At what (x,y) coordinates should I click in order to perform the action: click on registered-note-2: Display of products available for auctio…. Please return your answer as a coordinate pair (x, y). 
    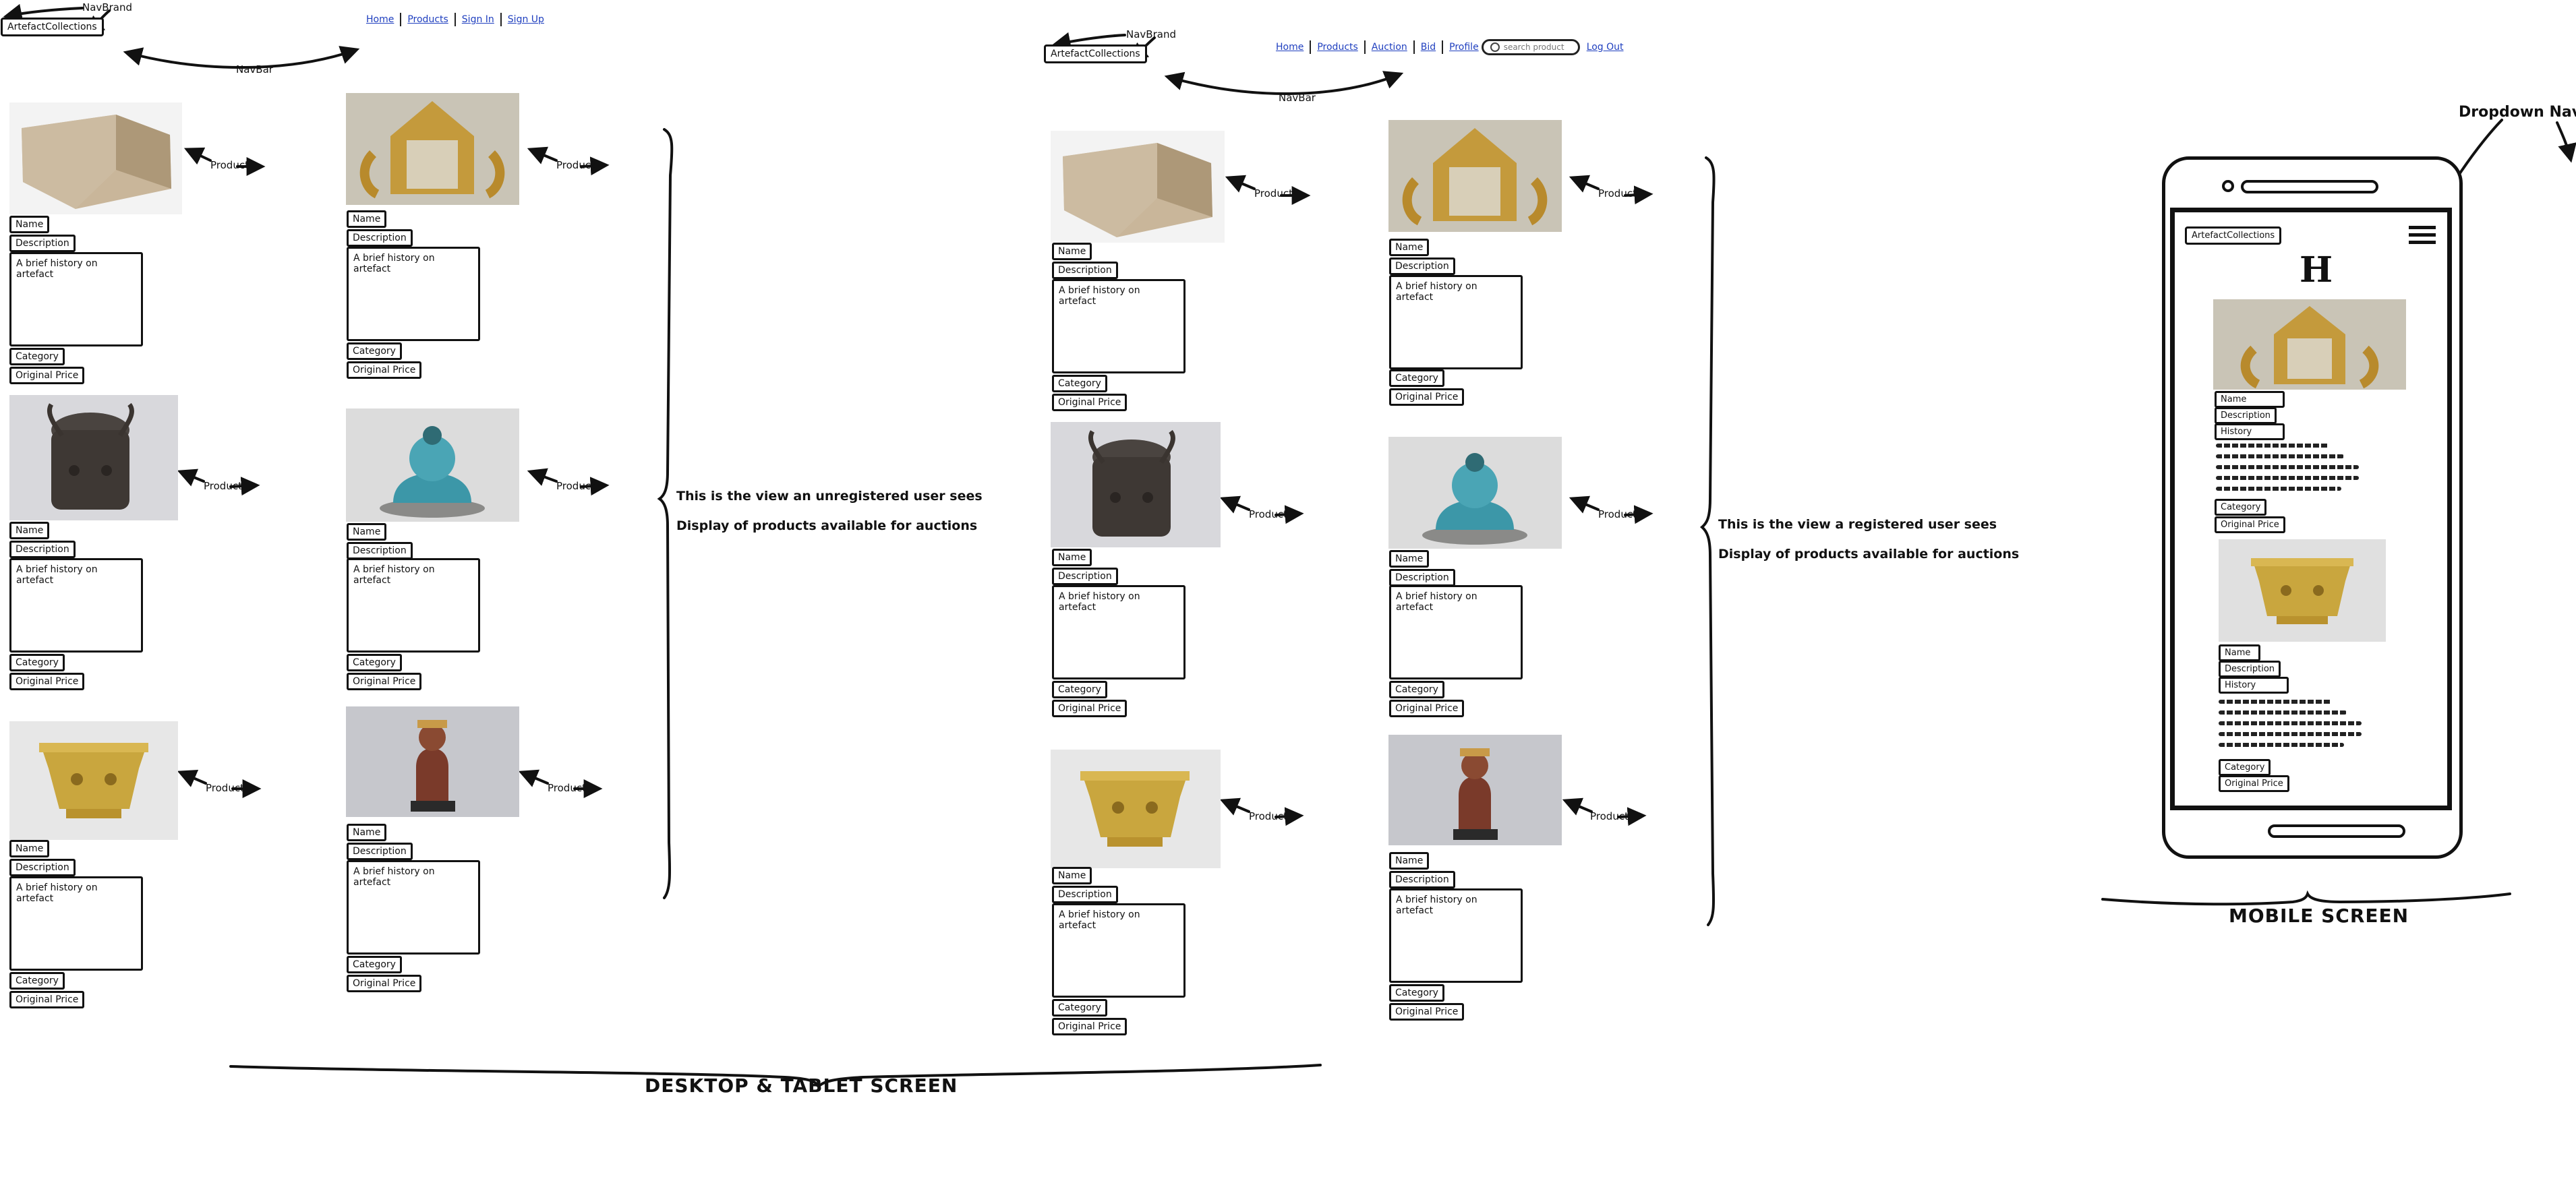
    Looking at the image, I should click on (1869, 555).